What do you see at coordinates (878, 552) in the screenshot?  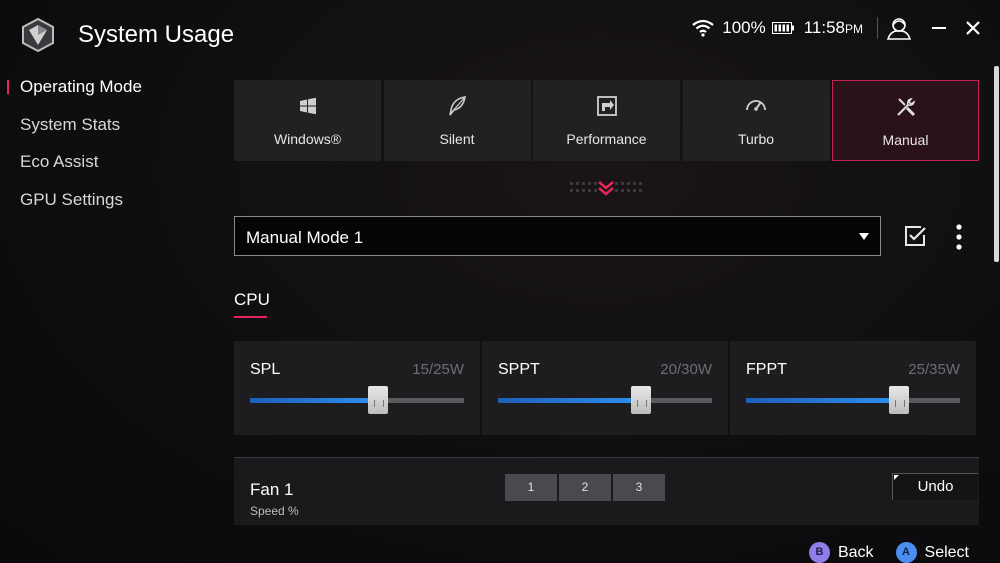 I see `controller-hints: B Back A Select` at bounding box center [878, 552].